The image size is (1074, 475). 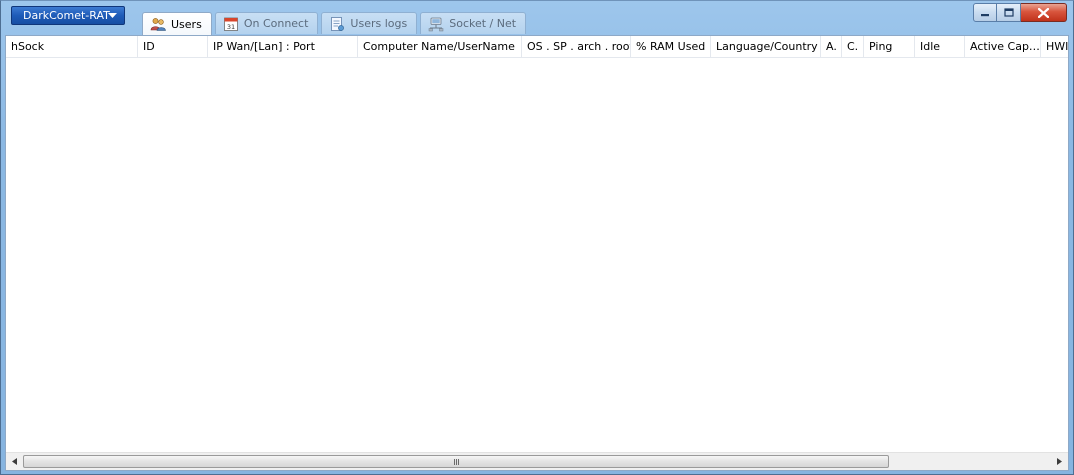 I want to click on scroll-right-button, so click(x=1059, y=461).